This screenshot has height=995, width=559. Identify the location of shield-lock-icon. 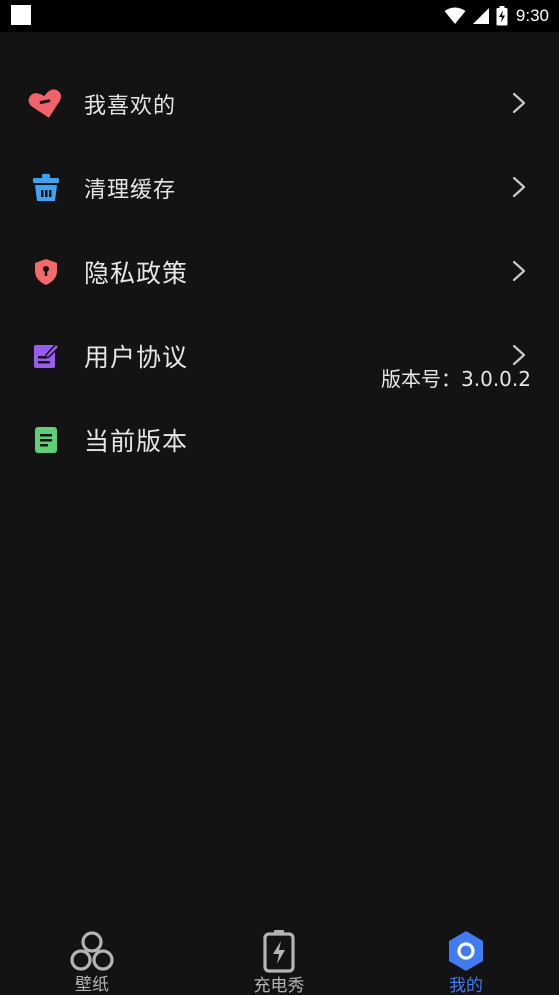
(46, 272).